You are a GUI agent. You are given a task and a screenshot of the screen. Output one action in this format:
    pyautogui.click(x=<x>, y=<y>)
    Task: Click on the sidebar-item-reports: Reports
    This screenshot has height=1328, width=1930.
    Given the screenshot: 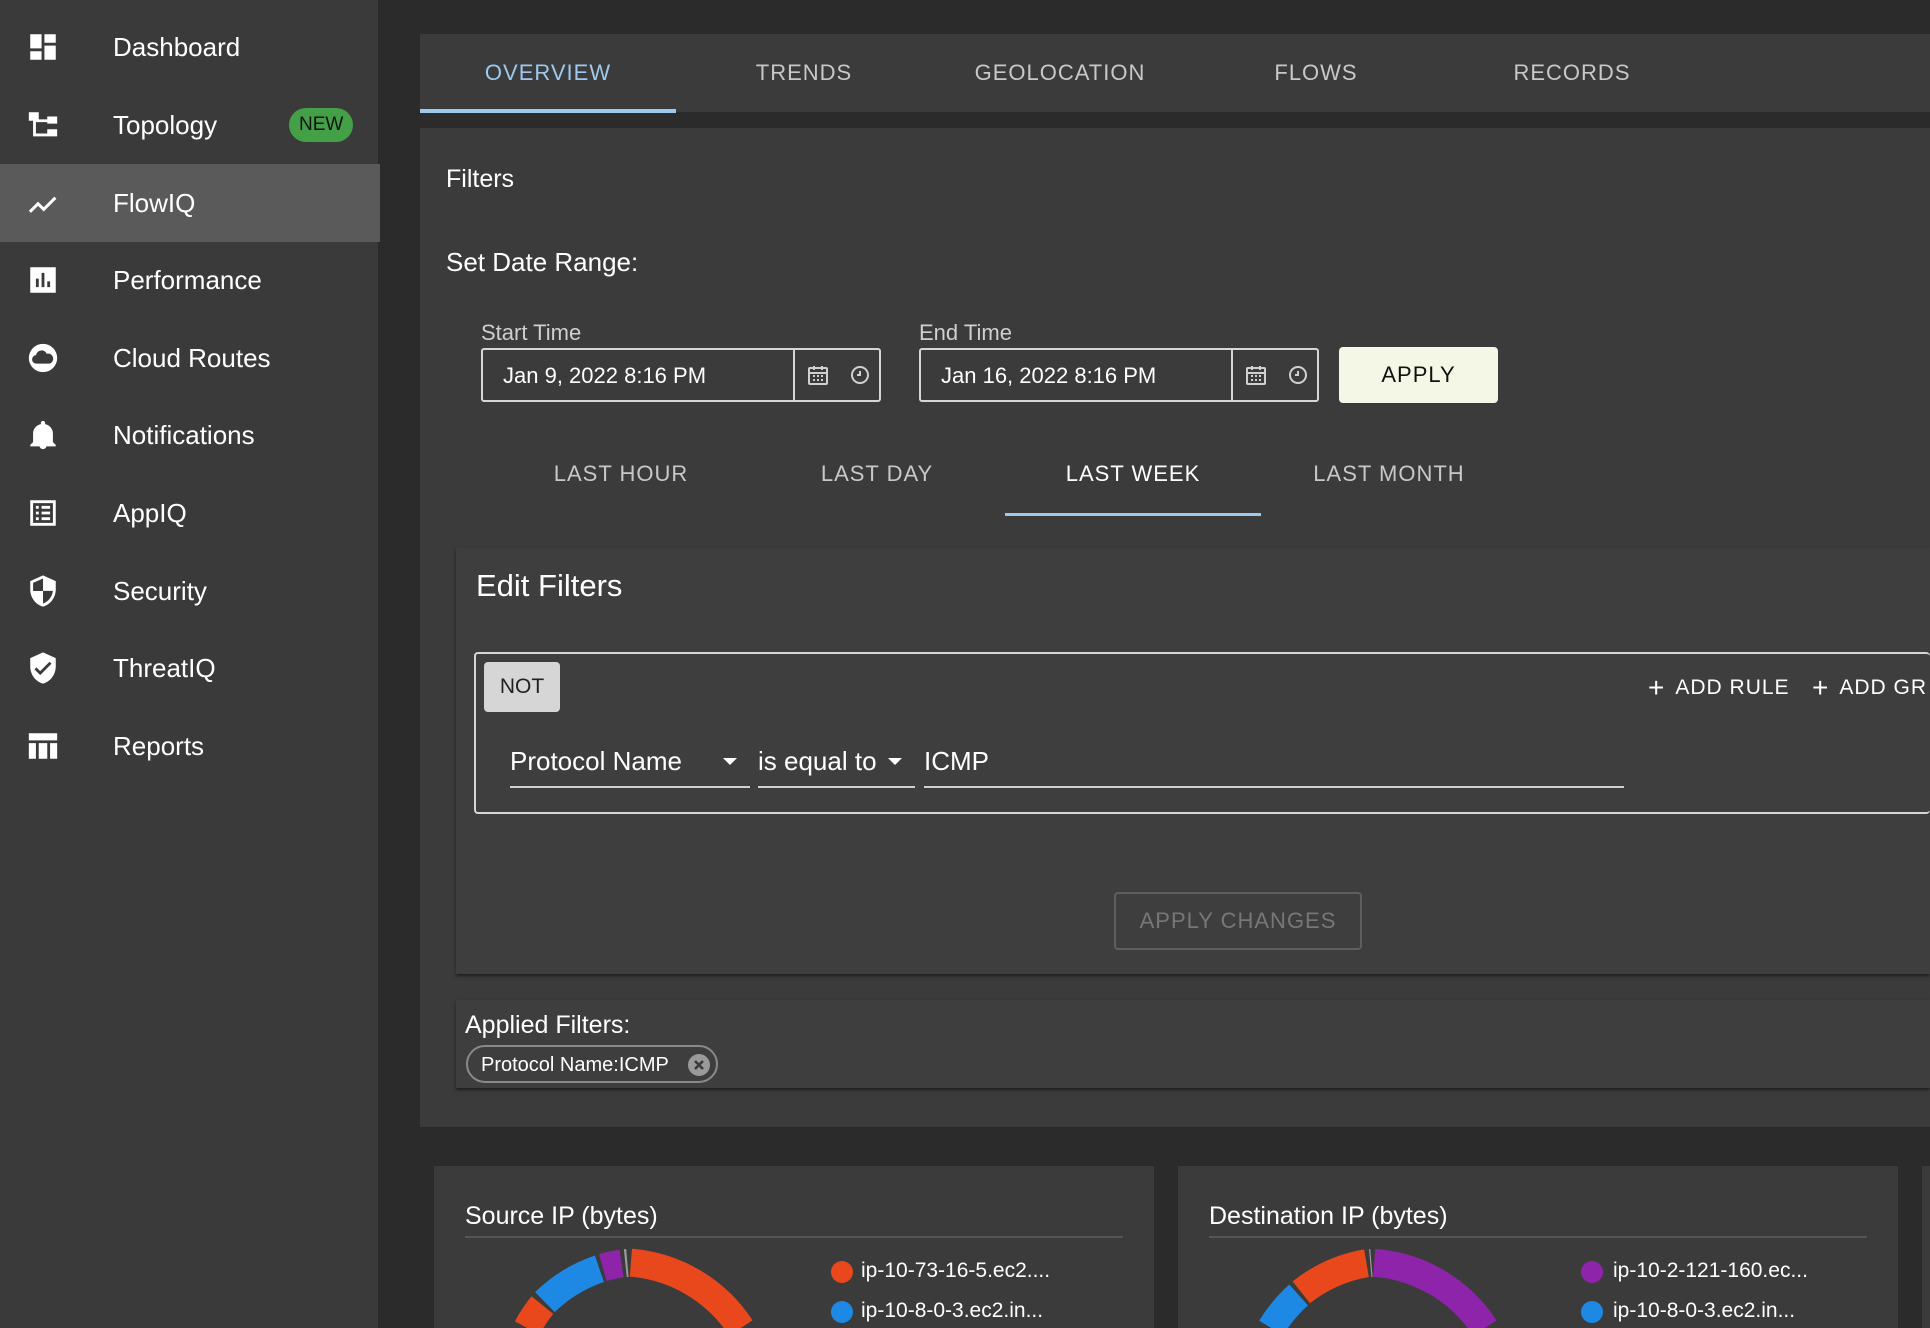 What is the action you would take?
    pyautogui.click(x=190, y=746)
    